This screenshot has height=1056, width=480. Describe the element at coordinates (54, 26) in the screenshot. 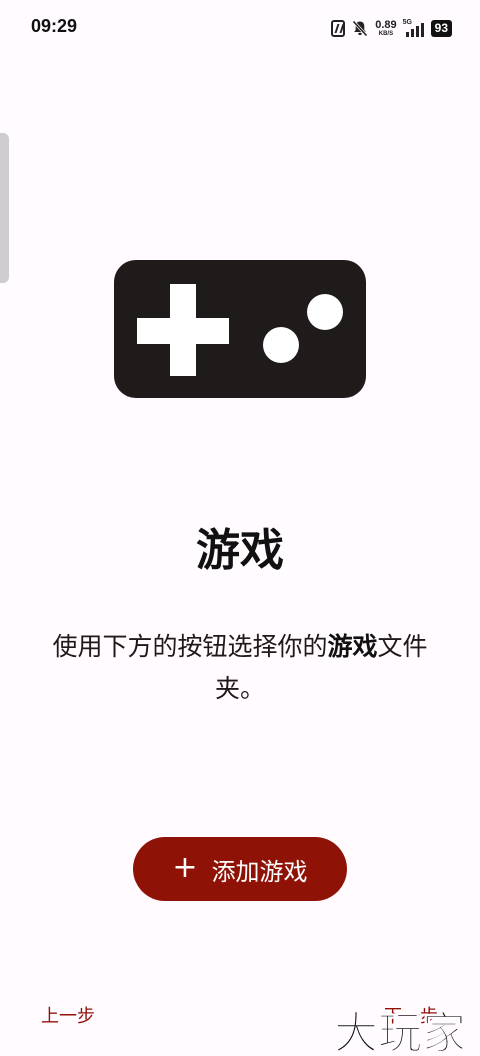

I see `status-time: 09:29` at that location.